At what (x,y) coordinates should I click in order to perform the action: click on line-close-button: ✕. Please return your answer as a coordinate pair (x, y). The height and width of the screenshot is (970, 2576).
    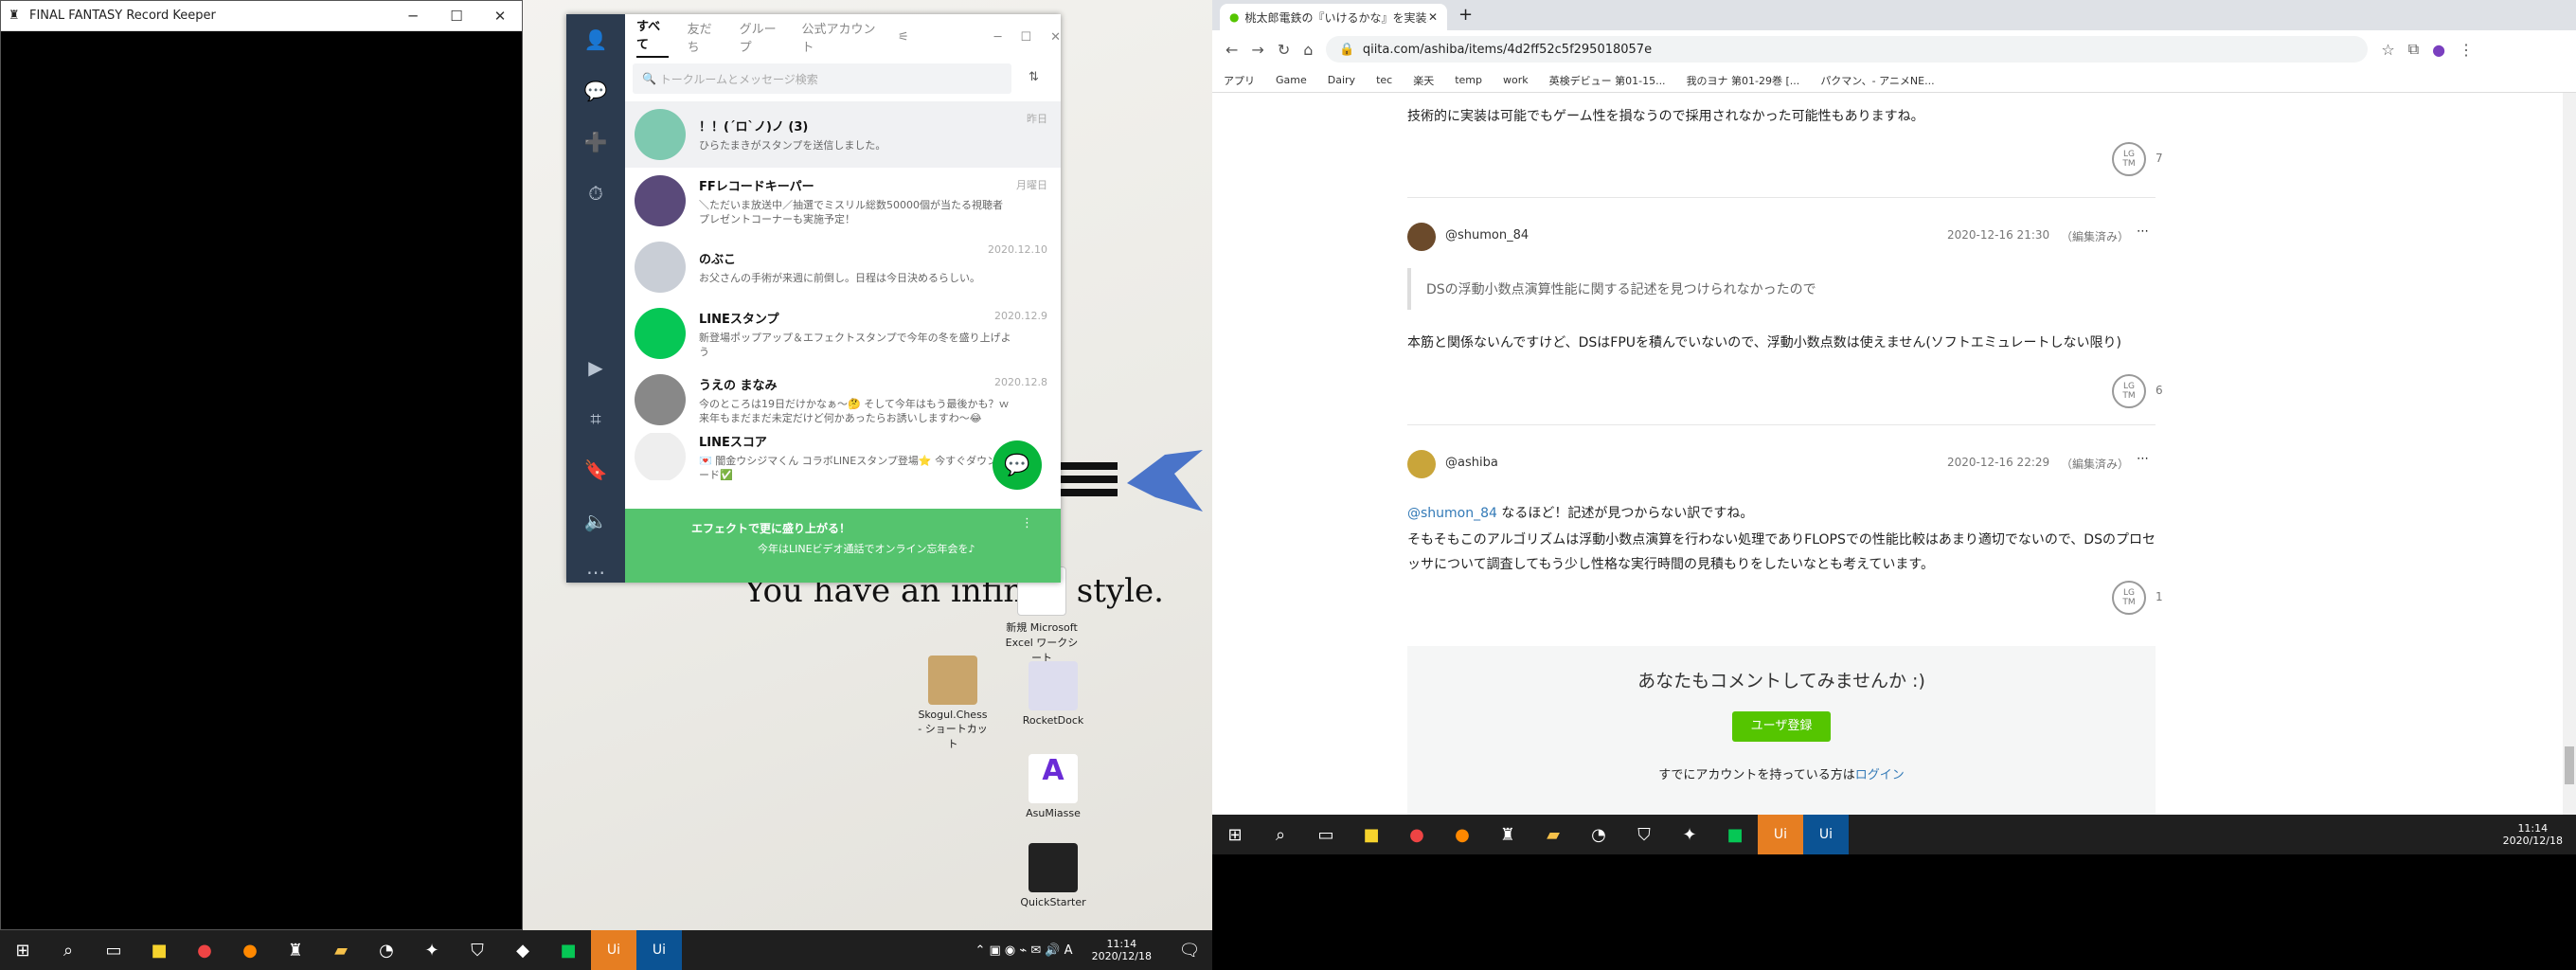
    Looking at the image, I should click on (1055, 37).